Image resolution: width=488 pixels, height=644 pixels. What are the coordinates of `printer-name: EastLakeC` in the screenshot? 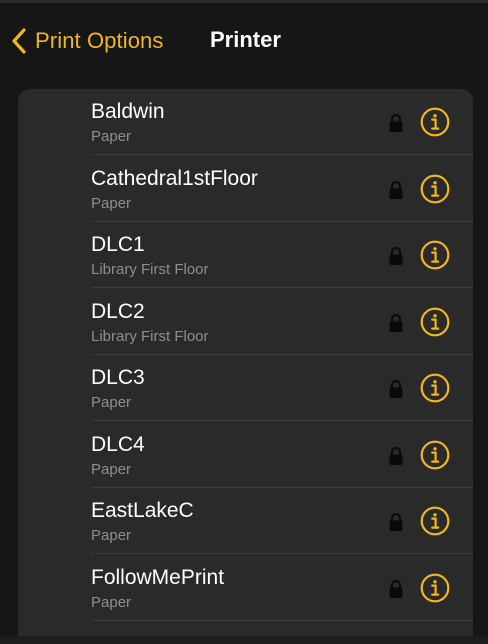 It's located at (142, 510).